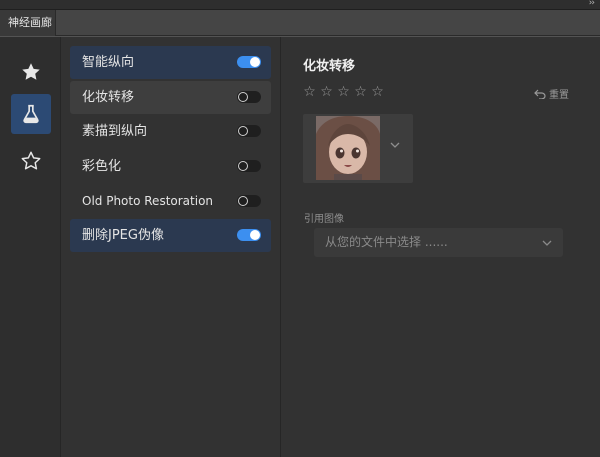 Image resolution: width=600 pixels, height=457 pixels. I want to click on star-filled-icon, so click(31, 71).